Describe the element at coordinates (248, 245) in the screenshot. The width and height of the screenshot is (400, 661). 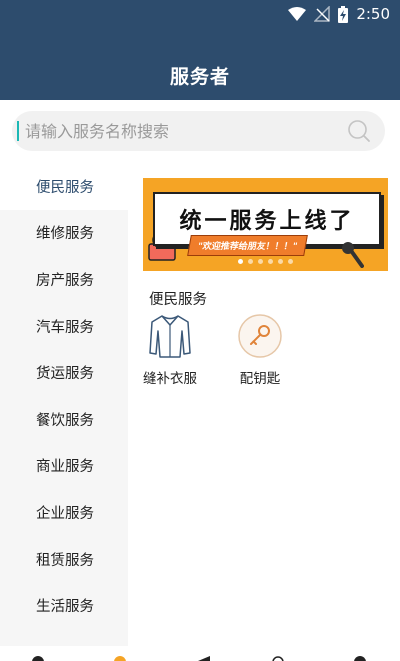
I see `banner-subline: "欢迎推荐给朋友！！！"` at that location.